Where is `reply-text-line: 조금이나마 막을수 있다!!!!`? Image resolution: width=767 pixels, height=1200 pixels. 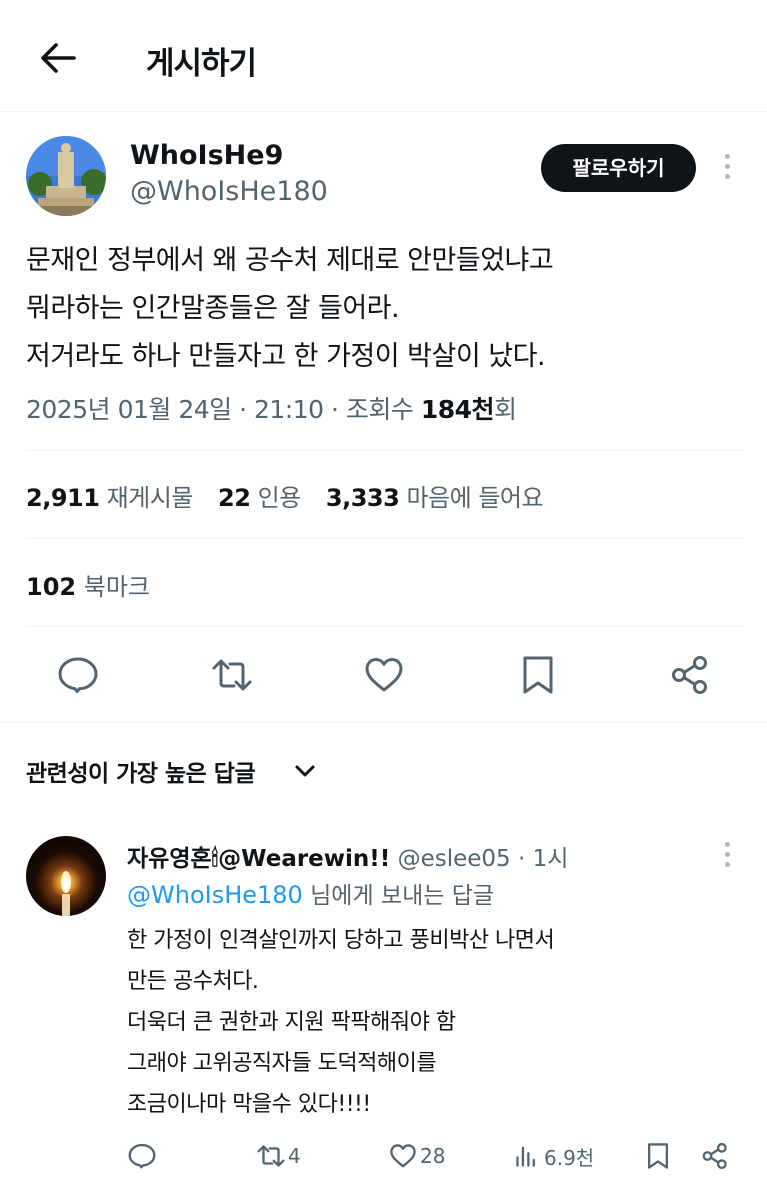
reply-text-line: 조금이나마 막을수 있다!!!! is located at coordinates (249, 1104).